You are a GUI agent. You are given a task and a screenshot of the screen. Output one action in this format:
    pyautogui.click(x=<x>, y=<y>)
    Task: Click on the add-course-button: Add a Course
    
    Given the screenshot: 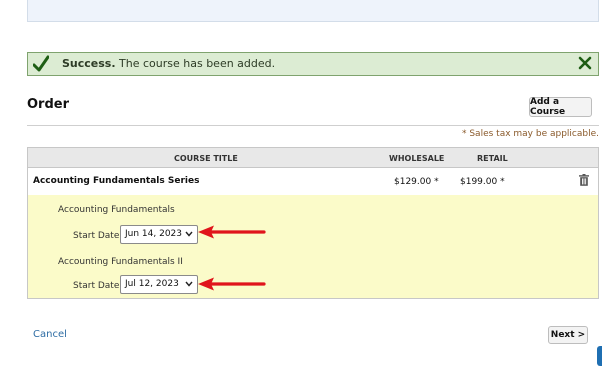 What is the action you would take?
    pyautogui.click(x=560, y=107)
    